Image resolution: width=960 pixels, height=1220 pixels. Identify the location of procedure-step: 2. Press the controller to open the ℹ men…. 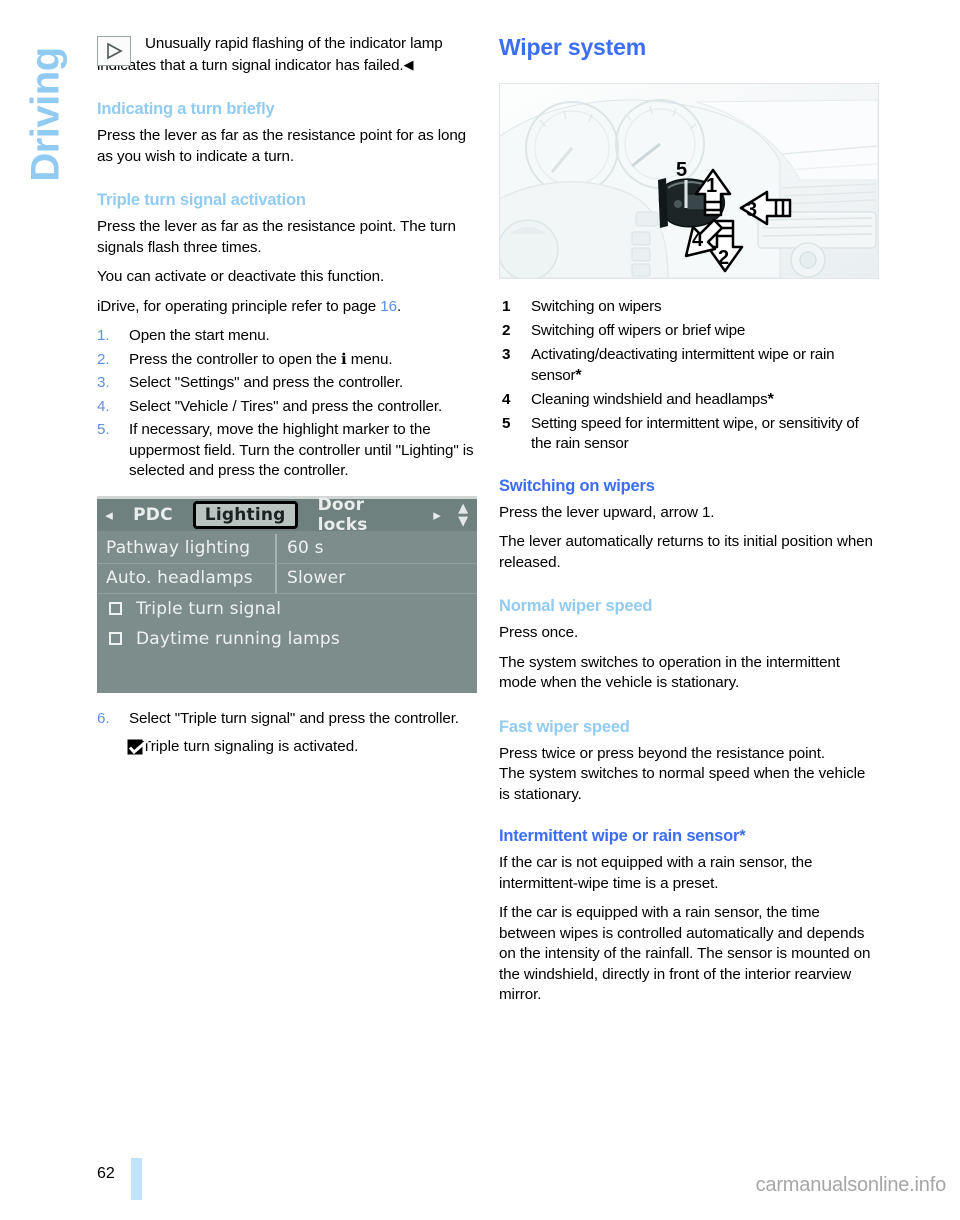
(287, 360).